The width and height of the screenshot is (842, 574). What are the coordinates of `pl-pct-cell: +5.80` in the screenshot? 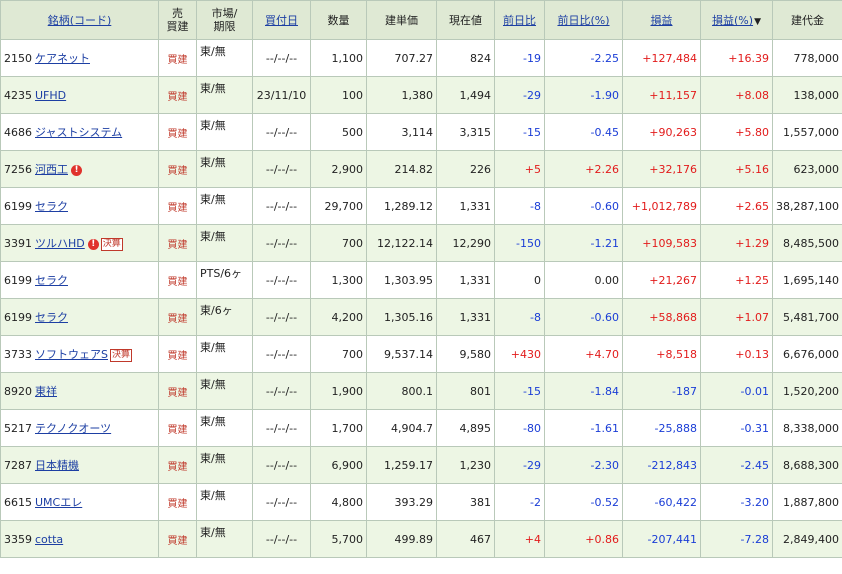 It's located at (736, 132).